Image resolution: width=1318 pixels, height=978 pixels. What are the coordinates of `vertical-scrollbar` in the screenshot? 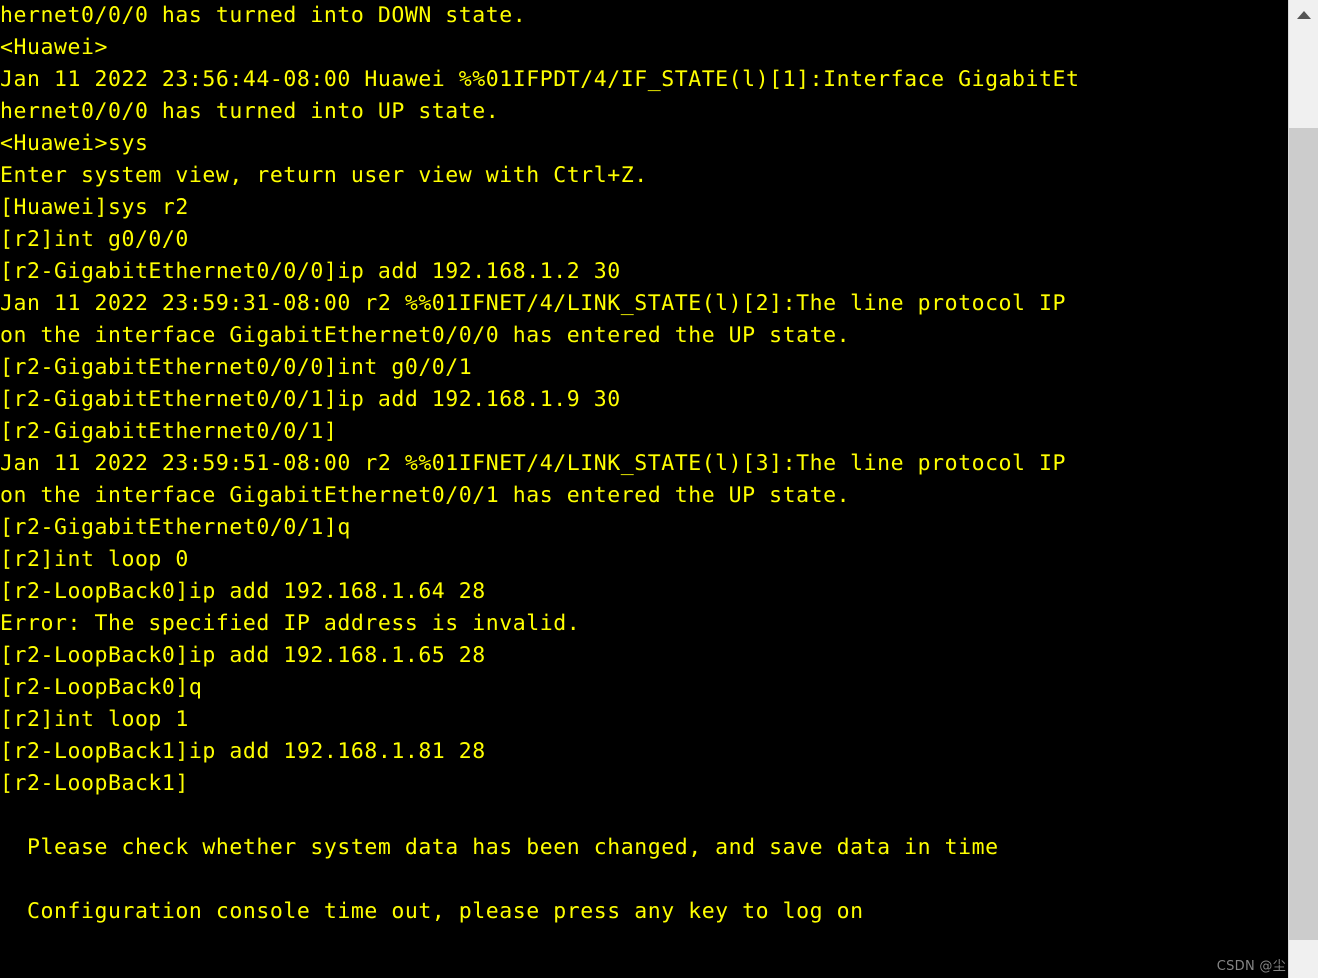 It's located at (1303, 489).